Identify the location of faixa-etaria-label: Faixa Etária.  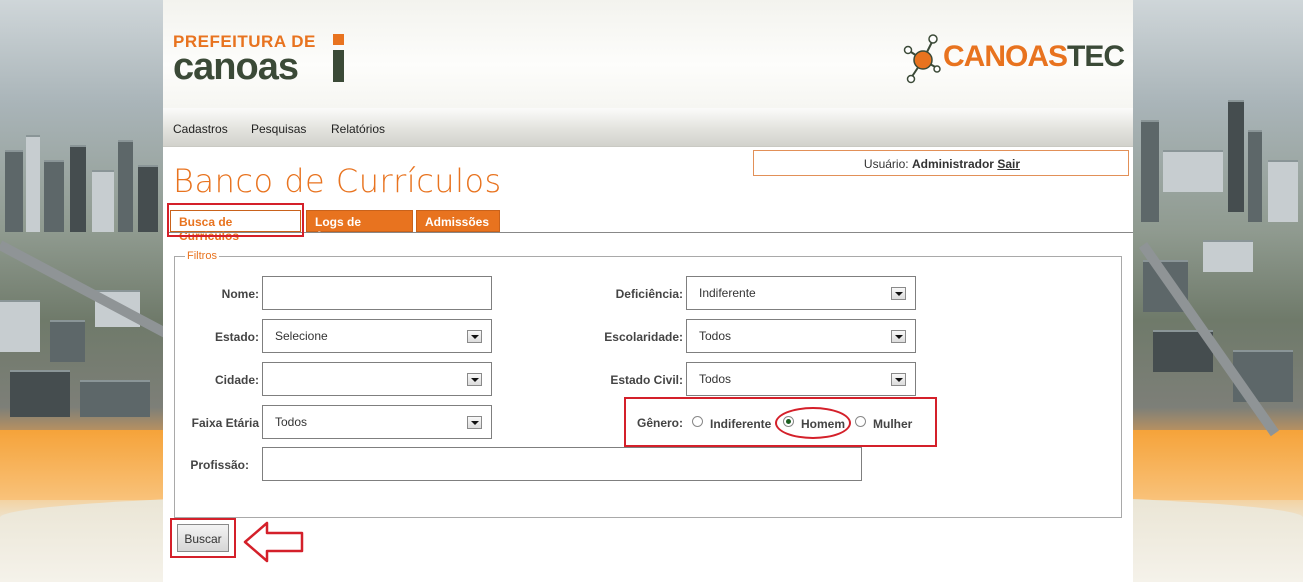
(225, 423).